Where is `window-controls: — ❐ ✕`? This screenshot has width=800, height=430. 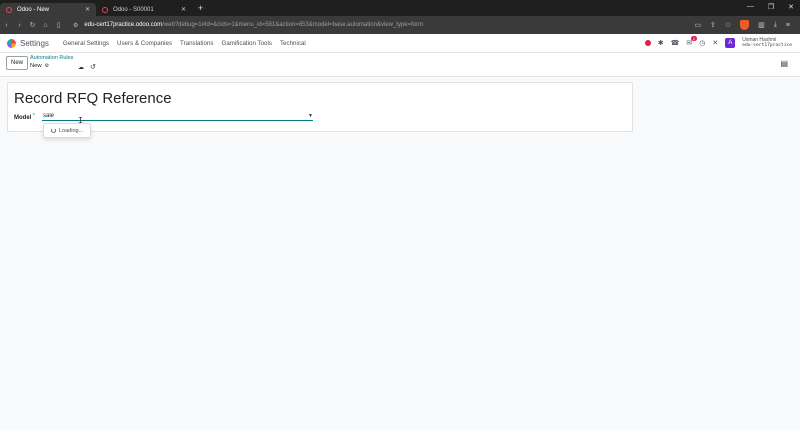 window-controls: — ❐ ✕ is located at coordinates (770, 7).